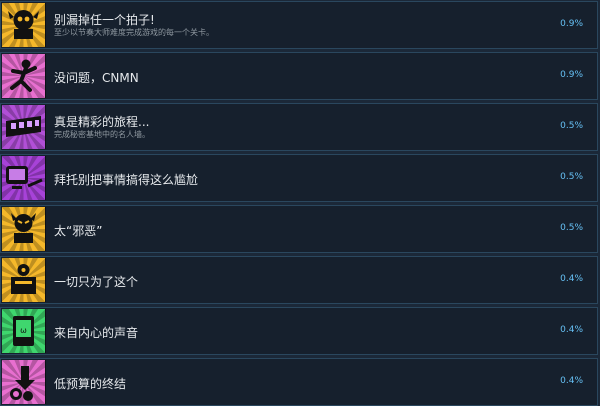  I want to click on treasure-icon, so click(24, 280).